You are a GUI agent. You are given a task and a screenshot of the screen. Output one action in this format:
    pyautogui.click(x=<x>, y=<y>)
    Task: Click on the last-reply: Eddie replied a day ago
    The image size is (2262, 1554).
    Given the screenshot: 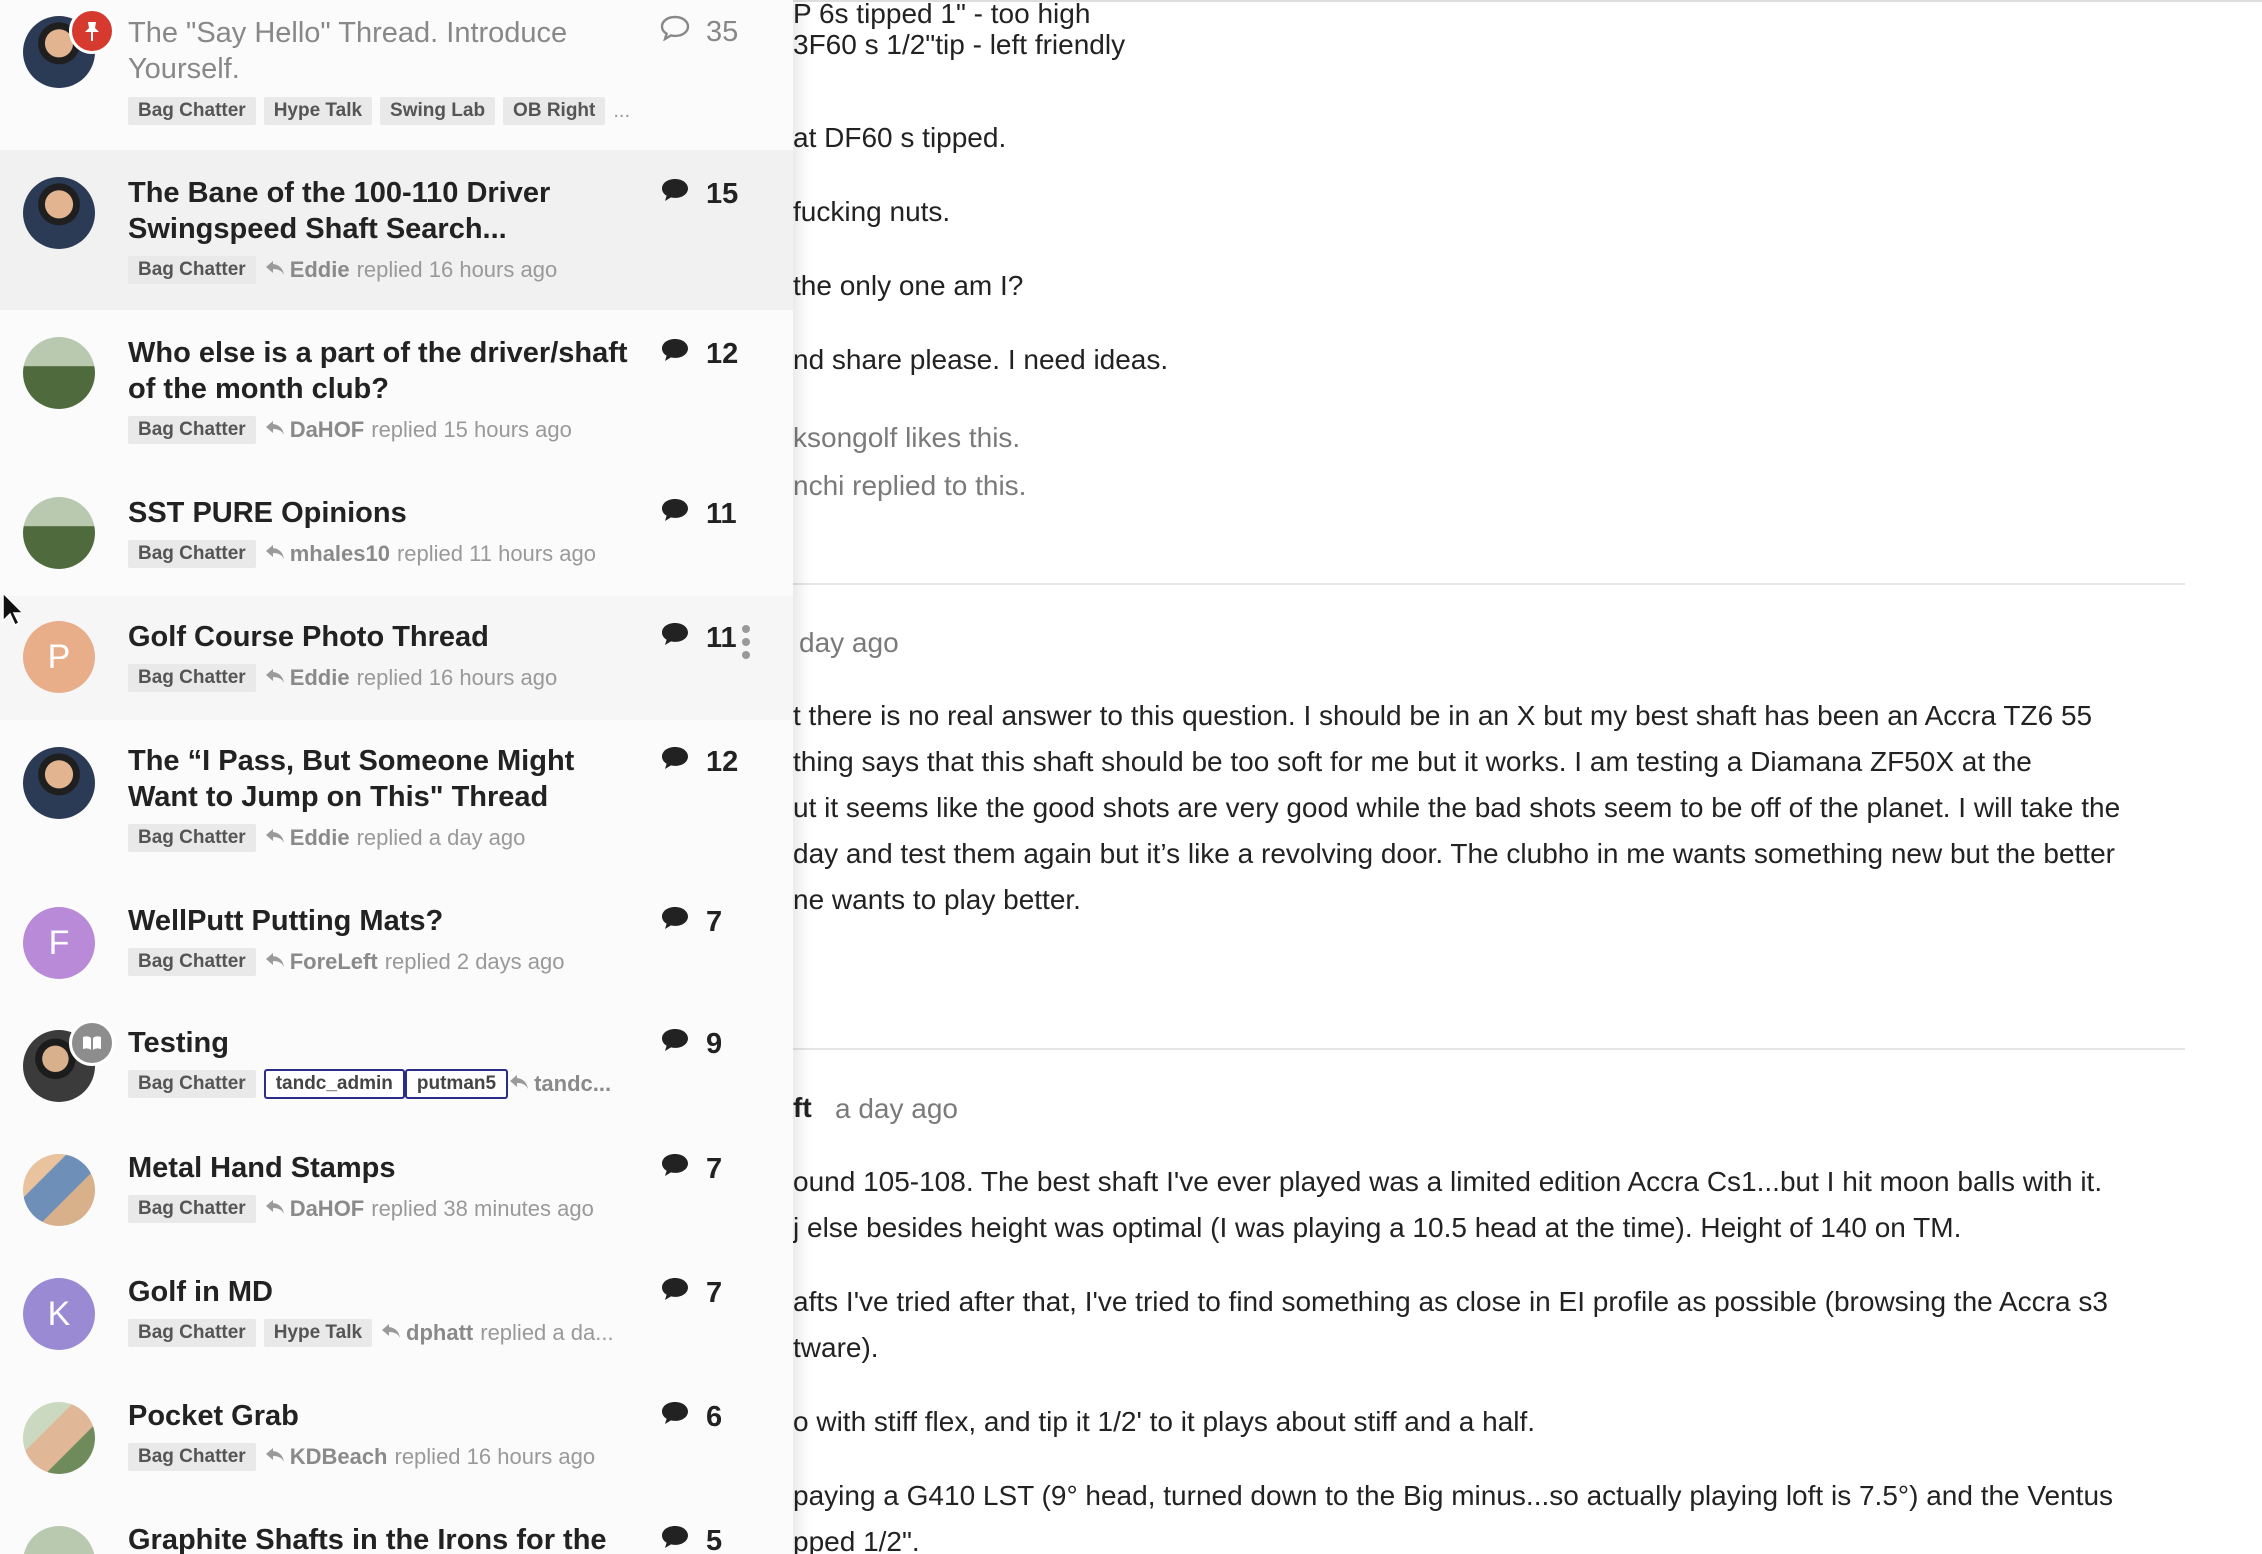 What is the action you would take?
    pyautogui.click(x=394, y=838)
    